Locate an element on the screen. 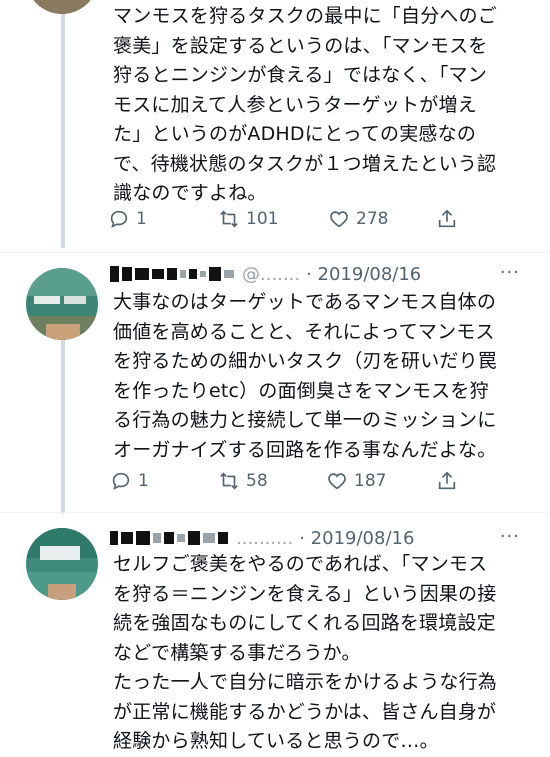 The image size is (550, 757). tweet-header: @....... · 2019/08/16 ··· is located at coordinates (320, 274).